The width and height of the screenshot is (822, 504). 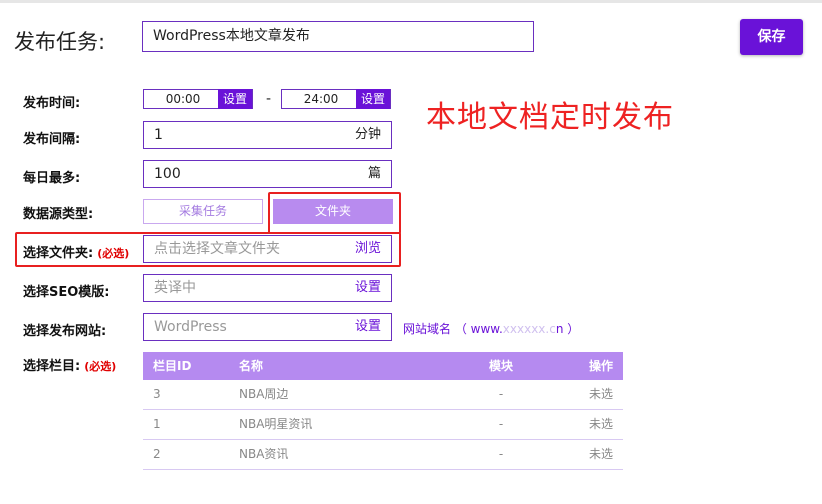 What do you see at coordinates (267, 135) in the screenshot?
I see `interval-input: 1 分钟` at bounding box center [267, 135].